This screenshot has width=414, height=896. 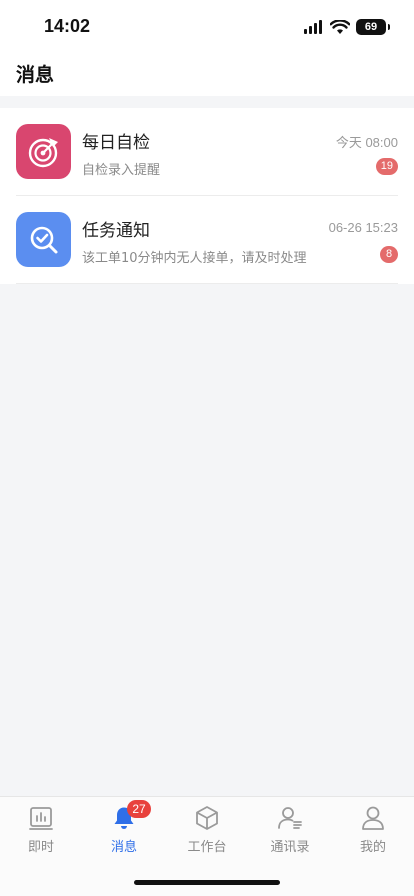 What do you see at coordinates (290, 847) in the screenshot?
I see `tab-label: 通讯录` at bounding box center [290, 847].